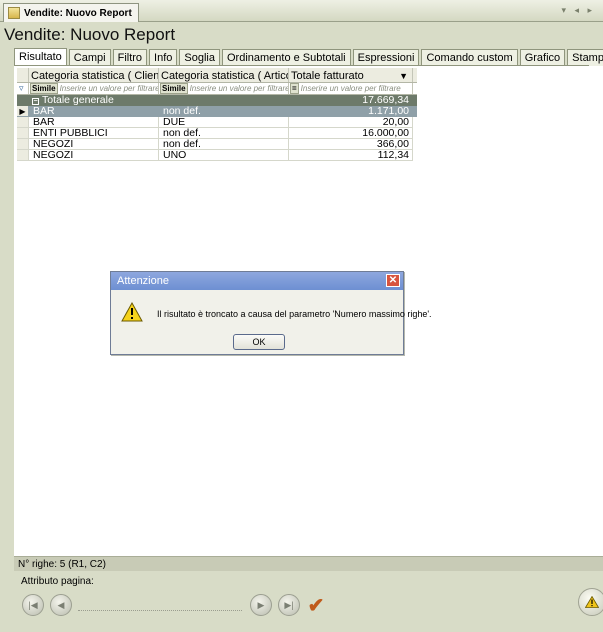  I want to click on table-cell: 1.171,00, so click(351, 111).